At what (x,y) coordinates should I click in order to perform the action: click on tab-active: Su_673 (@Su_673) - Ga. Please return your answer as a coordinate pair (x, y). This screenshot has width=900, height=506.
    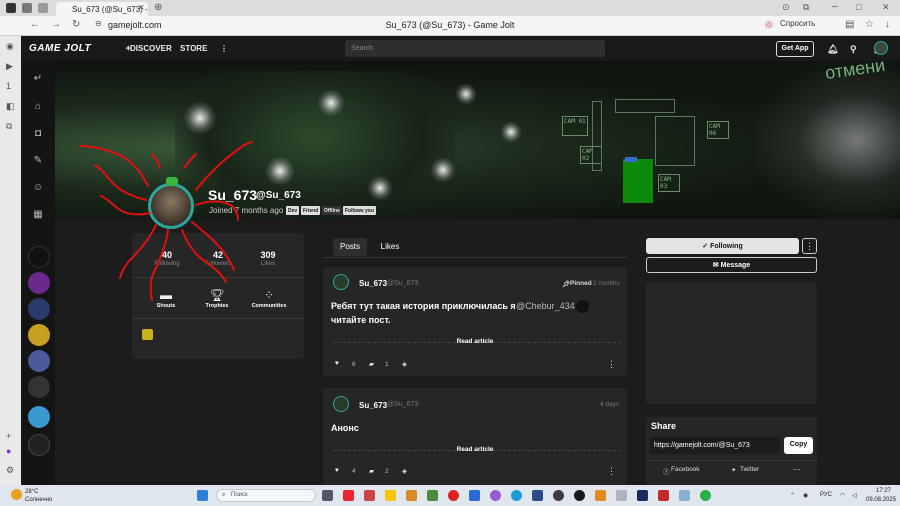
    Looking at the image, I should click on (102, 9).